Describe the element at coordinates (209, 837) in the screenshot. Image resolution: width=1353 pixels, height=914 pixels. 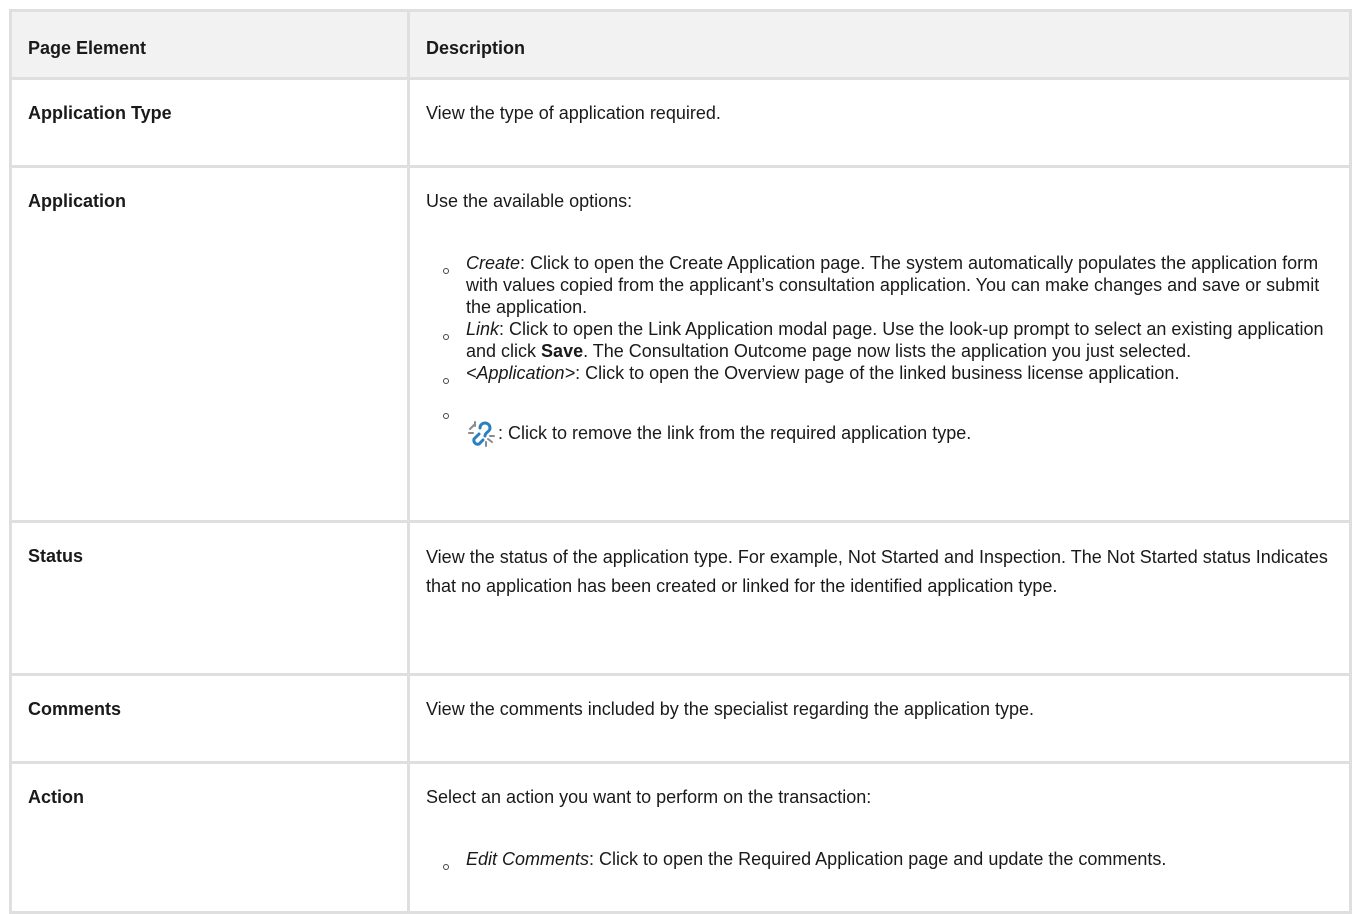
I see `element-cell: Action` at that location.